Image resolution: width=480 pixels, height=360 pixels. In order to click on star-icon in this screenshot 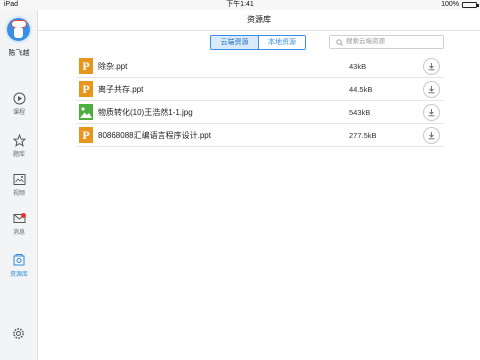, I will do `click(19, 140)`.